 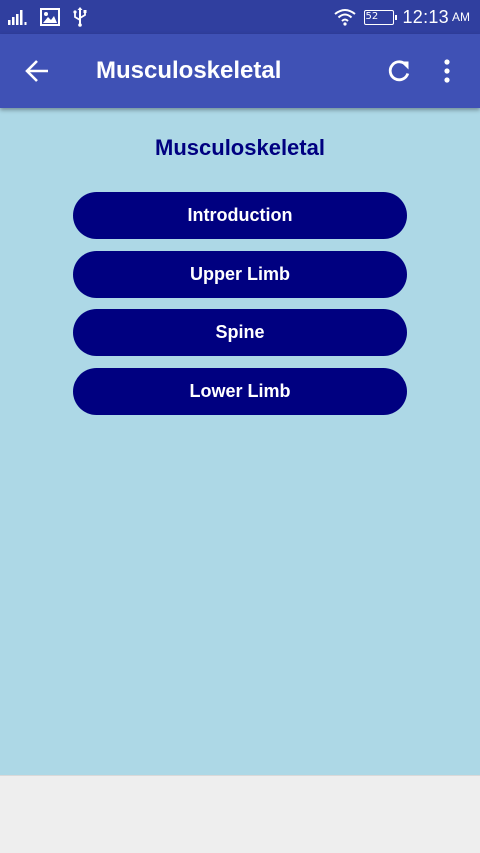 What do you see at coordinates (240, 17) in the screenshot?
I see `status-bar: 52 12:13 AM` at bounding box center [240, 17].